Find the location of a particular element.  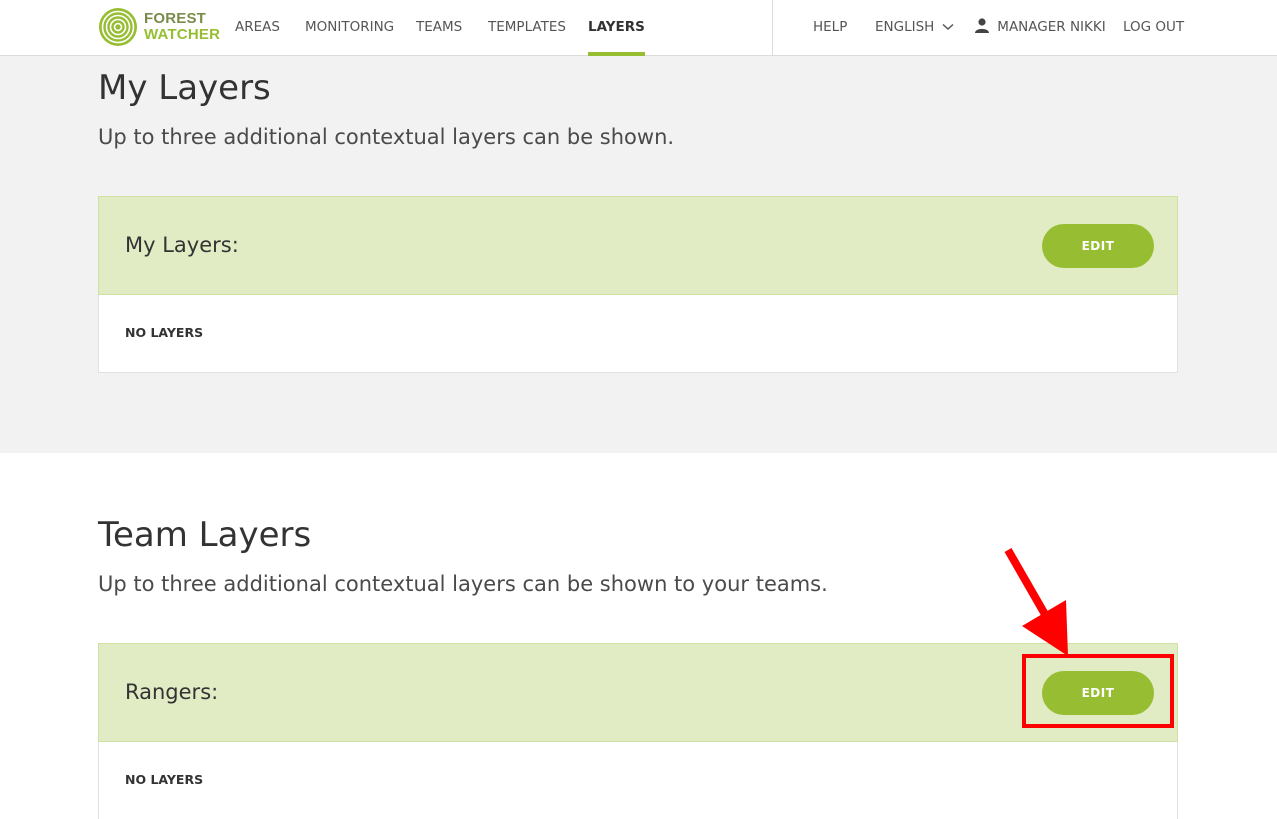

logout-label: LOG OUT is located at coordinates (1154, 27).